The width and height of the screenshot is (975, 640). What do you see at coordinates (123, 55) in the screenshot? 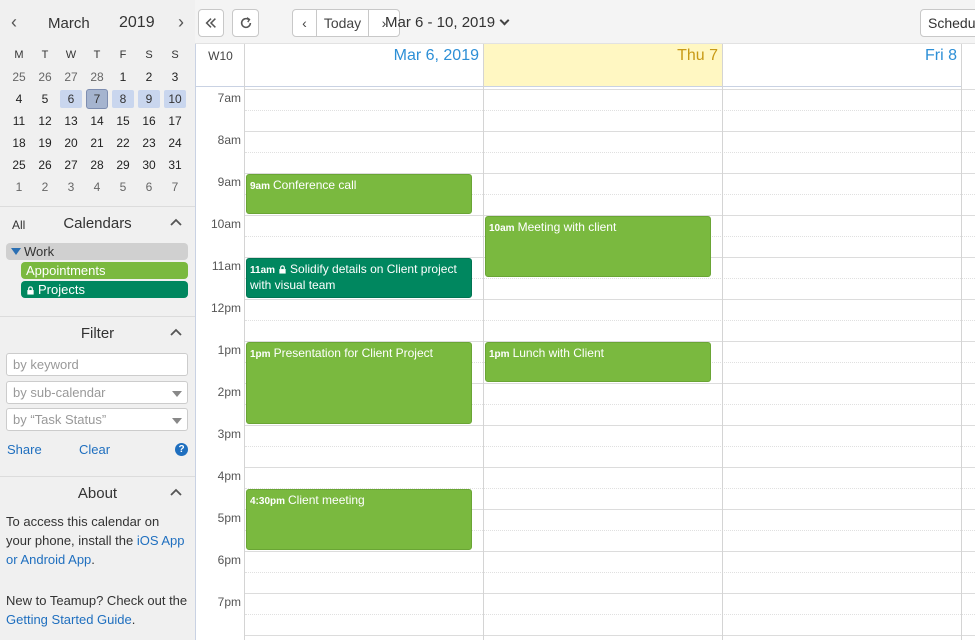
I see `weekday-label: F` at bounding box center [123, 55].